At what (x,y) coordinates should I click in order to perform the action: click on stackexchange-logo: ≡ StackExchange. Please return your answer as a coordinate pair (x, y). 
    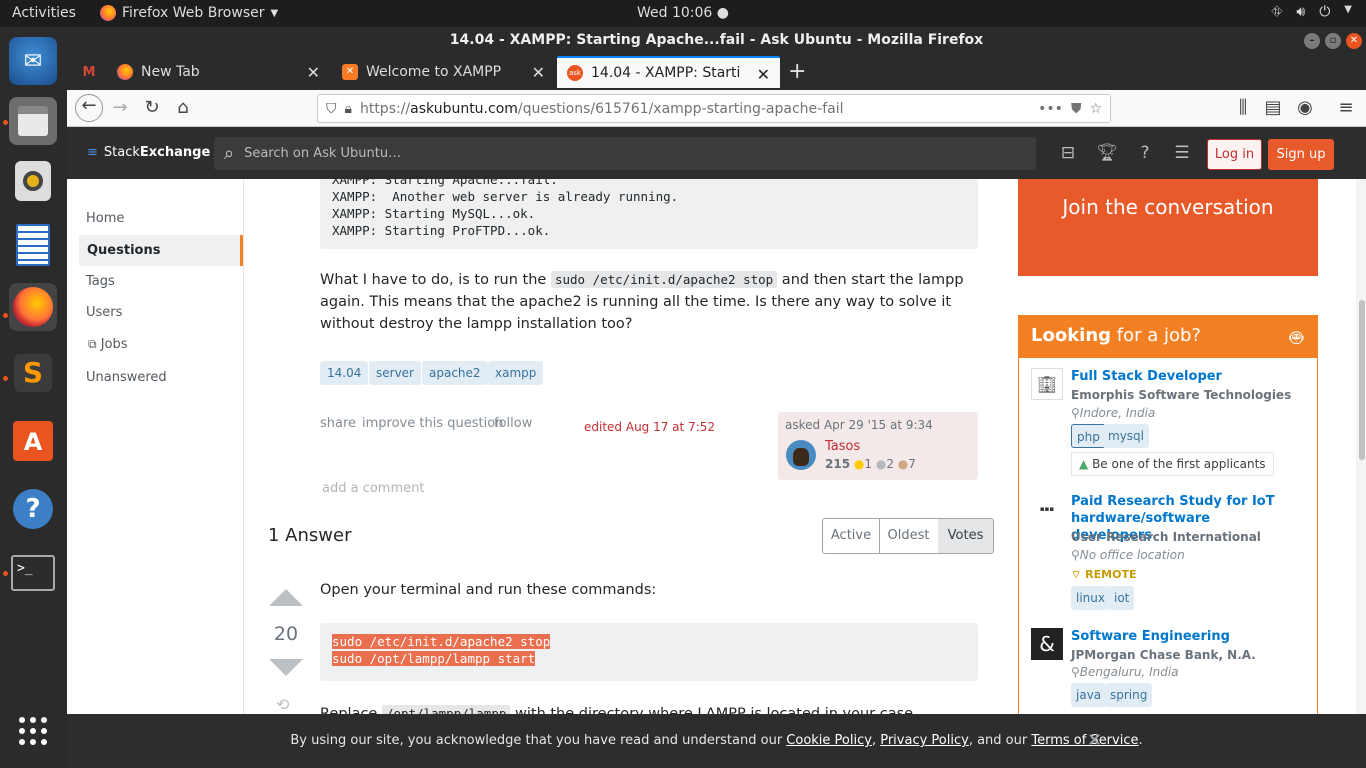
    Looking at the image, I should click on (148, 152).